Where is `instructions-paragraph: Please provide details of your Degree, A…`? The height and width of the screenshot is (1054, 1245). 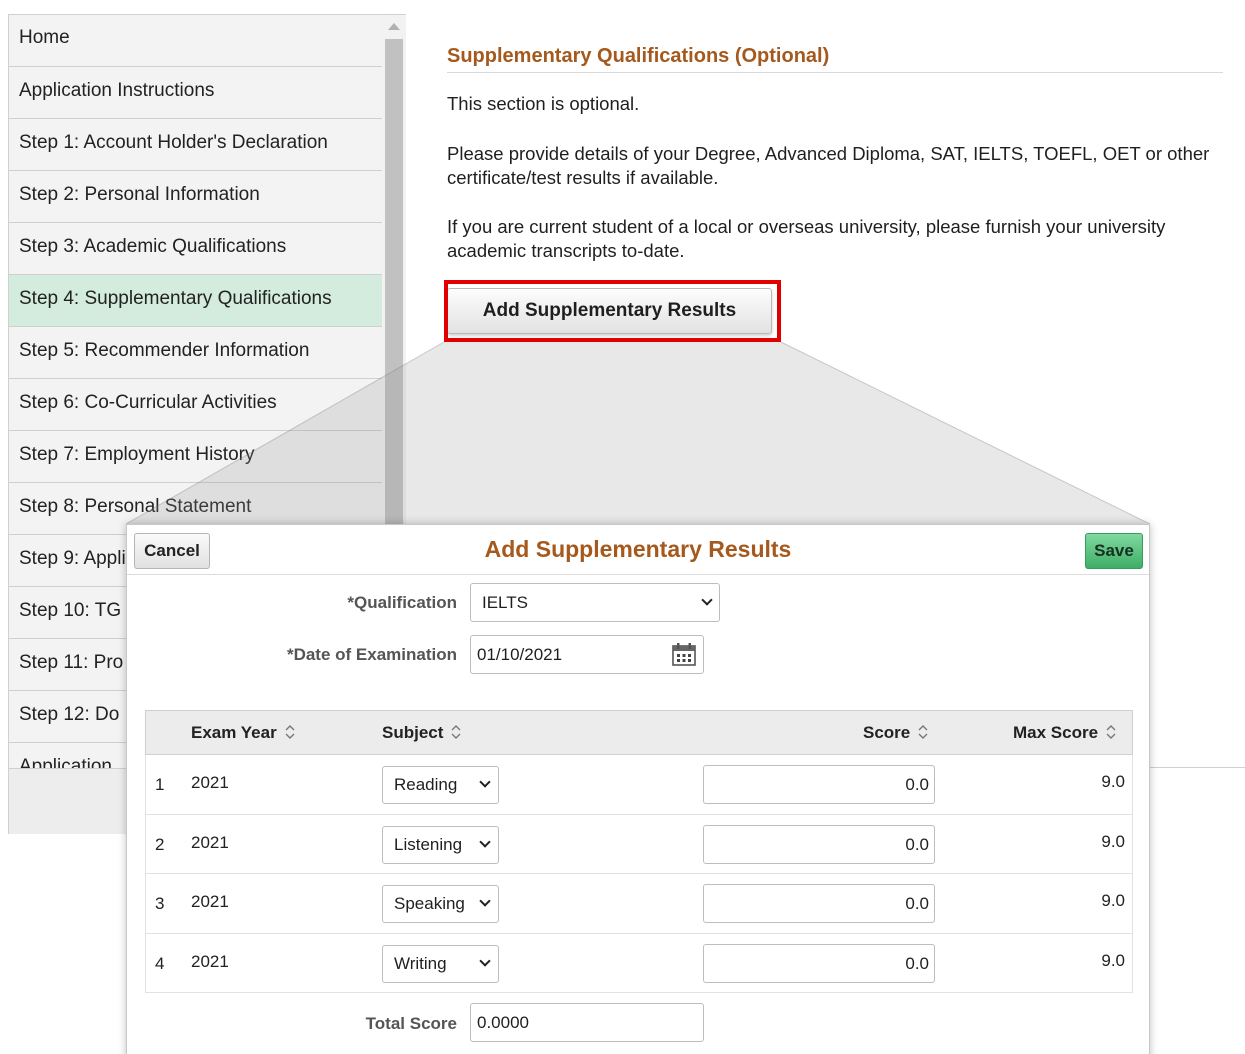
instructions-paragraph: Please provide details of your Degree, A… is located at coordinates (828, 165).